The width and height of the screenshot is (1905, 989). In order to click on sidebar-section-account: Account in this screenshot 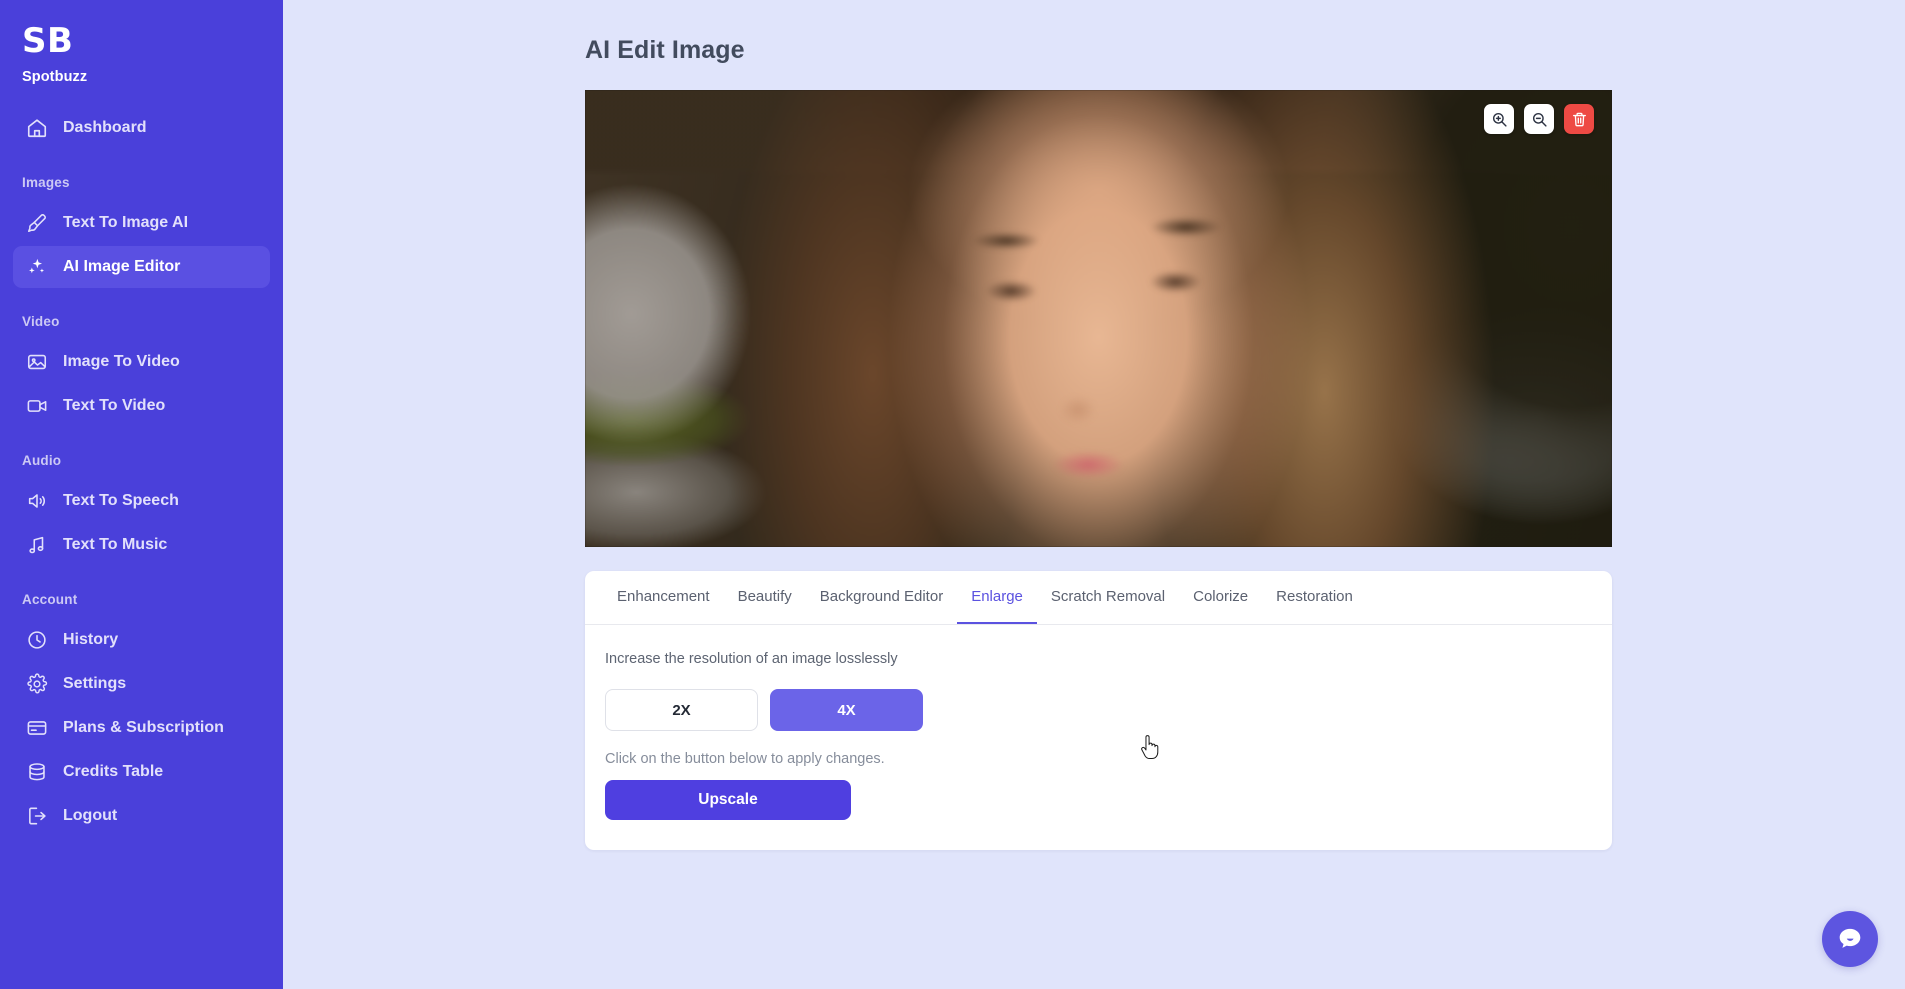, I will do `click(50, 599)`.